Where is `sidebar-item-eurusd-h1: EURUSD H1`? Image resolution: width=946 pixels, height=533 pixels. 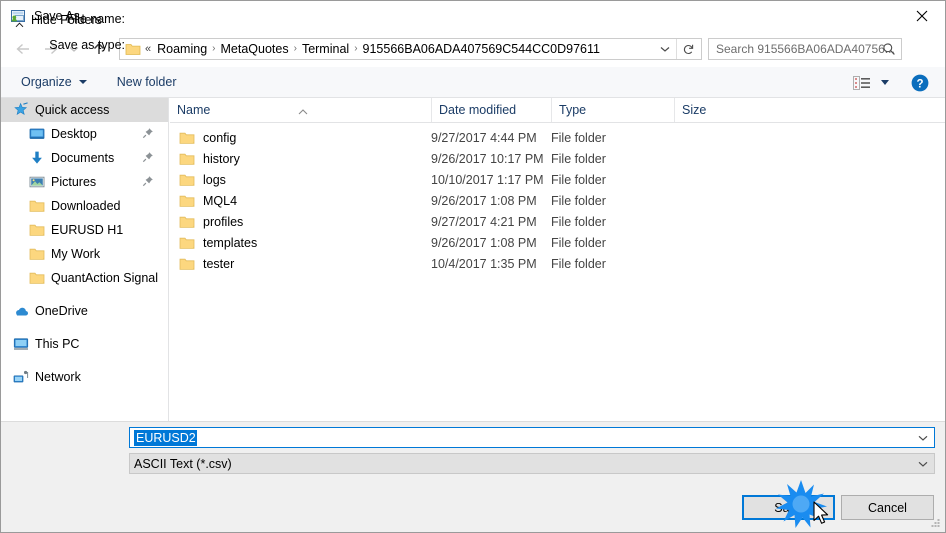
sidebar-item-eurusd-h1: EURUSD H1 is located at coordinates (84, 230).